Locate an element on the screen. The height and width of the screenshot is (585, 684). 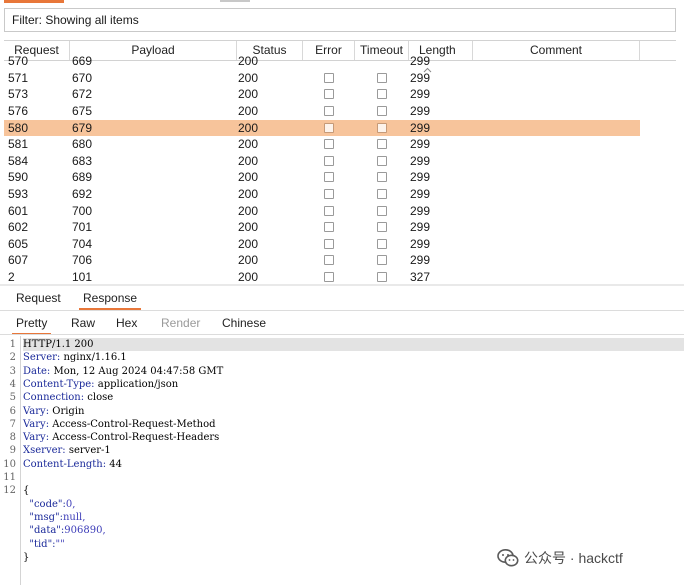
table-row: 571 670 200 299 is located at coordinates (322, 78).